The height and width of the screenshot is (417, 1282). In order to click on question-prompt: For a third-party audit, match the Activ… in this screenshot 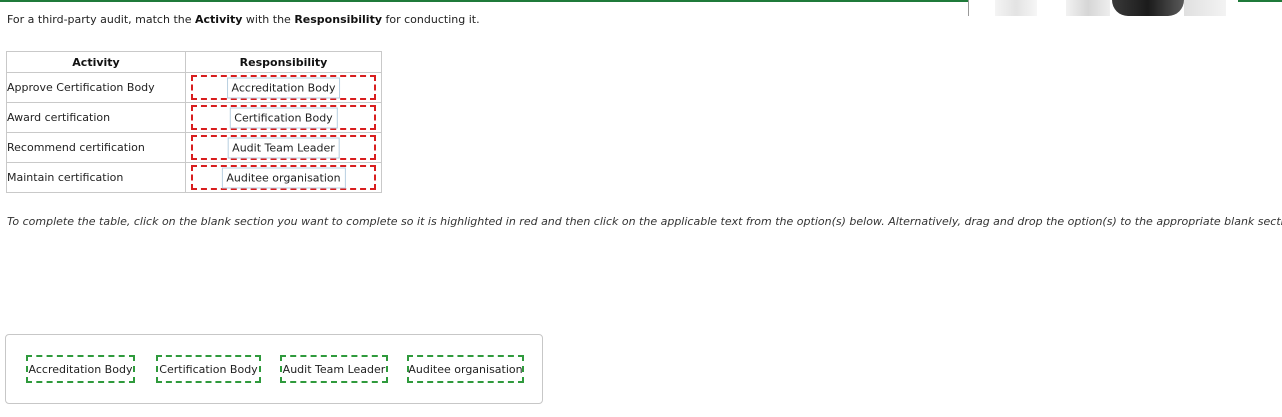, I will do `click(243, 19)`.